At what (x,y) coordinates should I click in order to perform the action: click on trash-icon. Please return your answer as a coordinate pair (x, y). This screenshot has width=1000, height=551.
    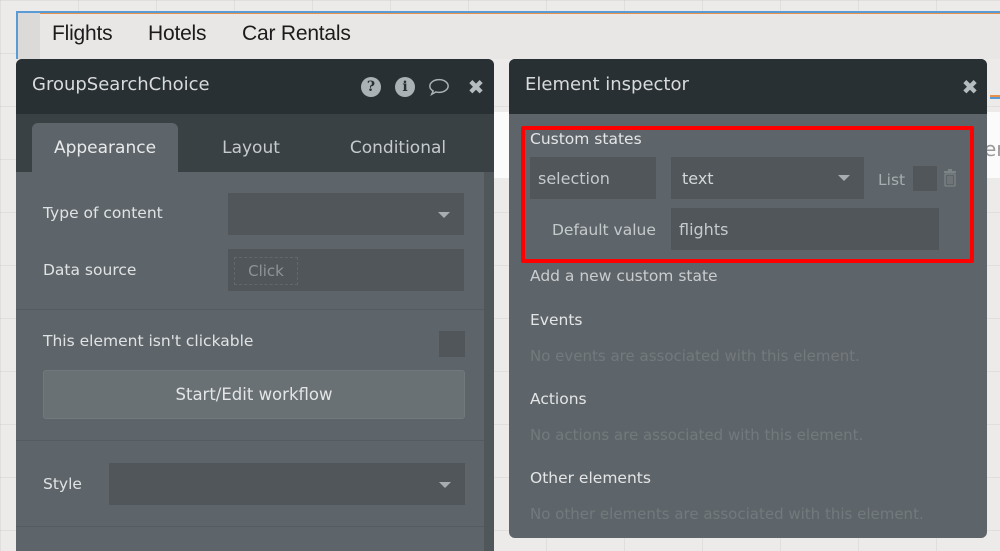
    Looking at the image, I should click on (950, 178).